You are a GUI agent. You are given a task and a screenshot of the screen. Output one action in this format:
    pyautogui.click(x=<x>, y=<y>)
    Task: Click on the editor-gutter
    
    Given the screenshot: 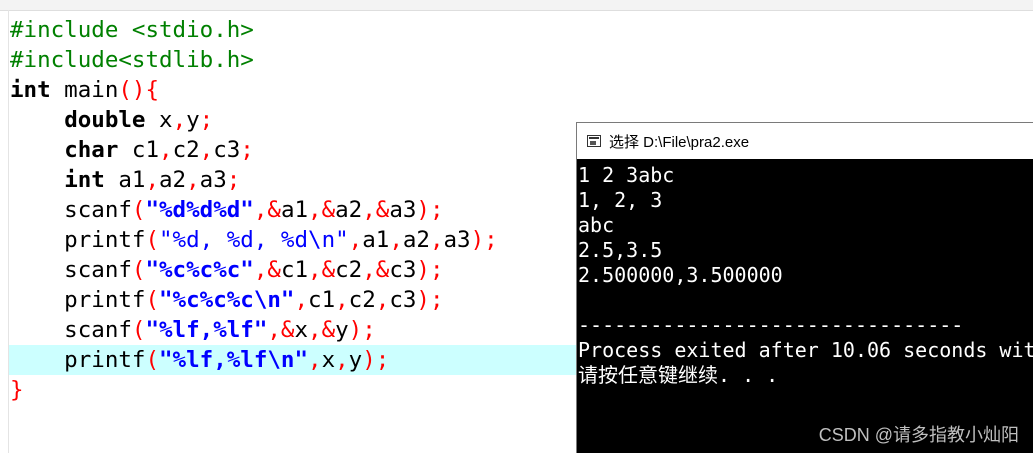 What is the action you would take?
    pyautogui.click(x=8, y=231)
    